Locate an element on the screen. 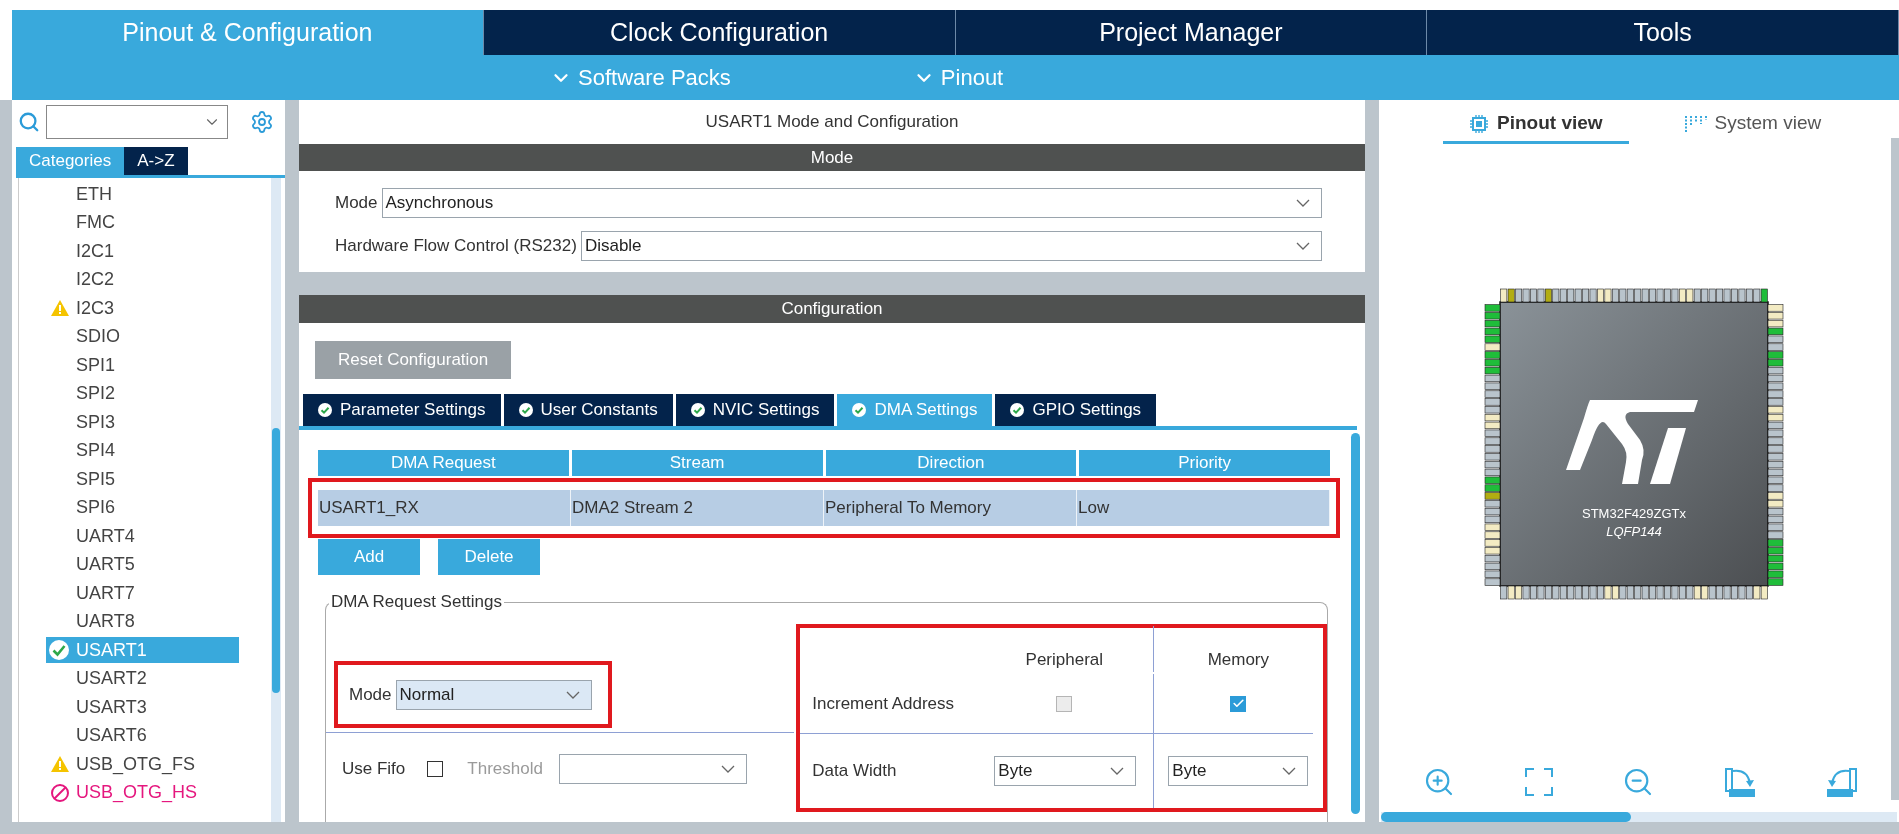 This screenshot has width=1899, height=834. field-label: Increment Address is located at coordinates (883, 703).